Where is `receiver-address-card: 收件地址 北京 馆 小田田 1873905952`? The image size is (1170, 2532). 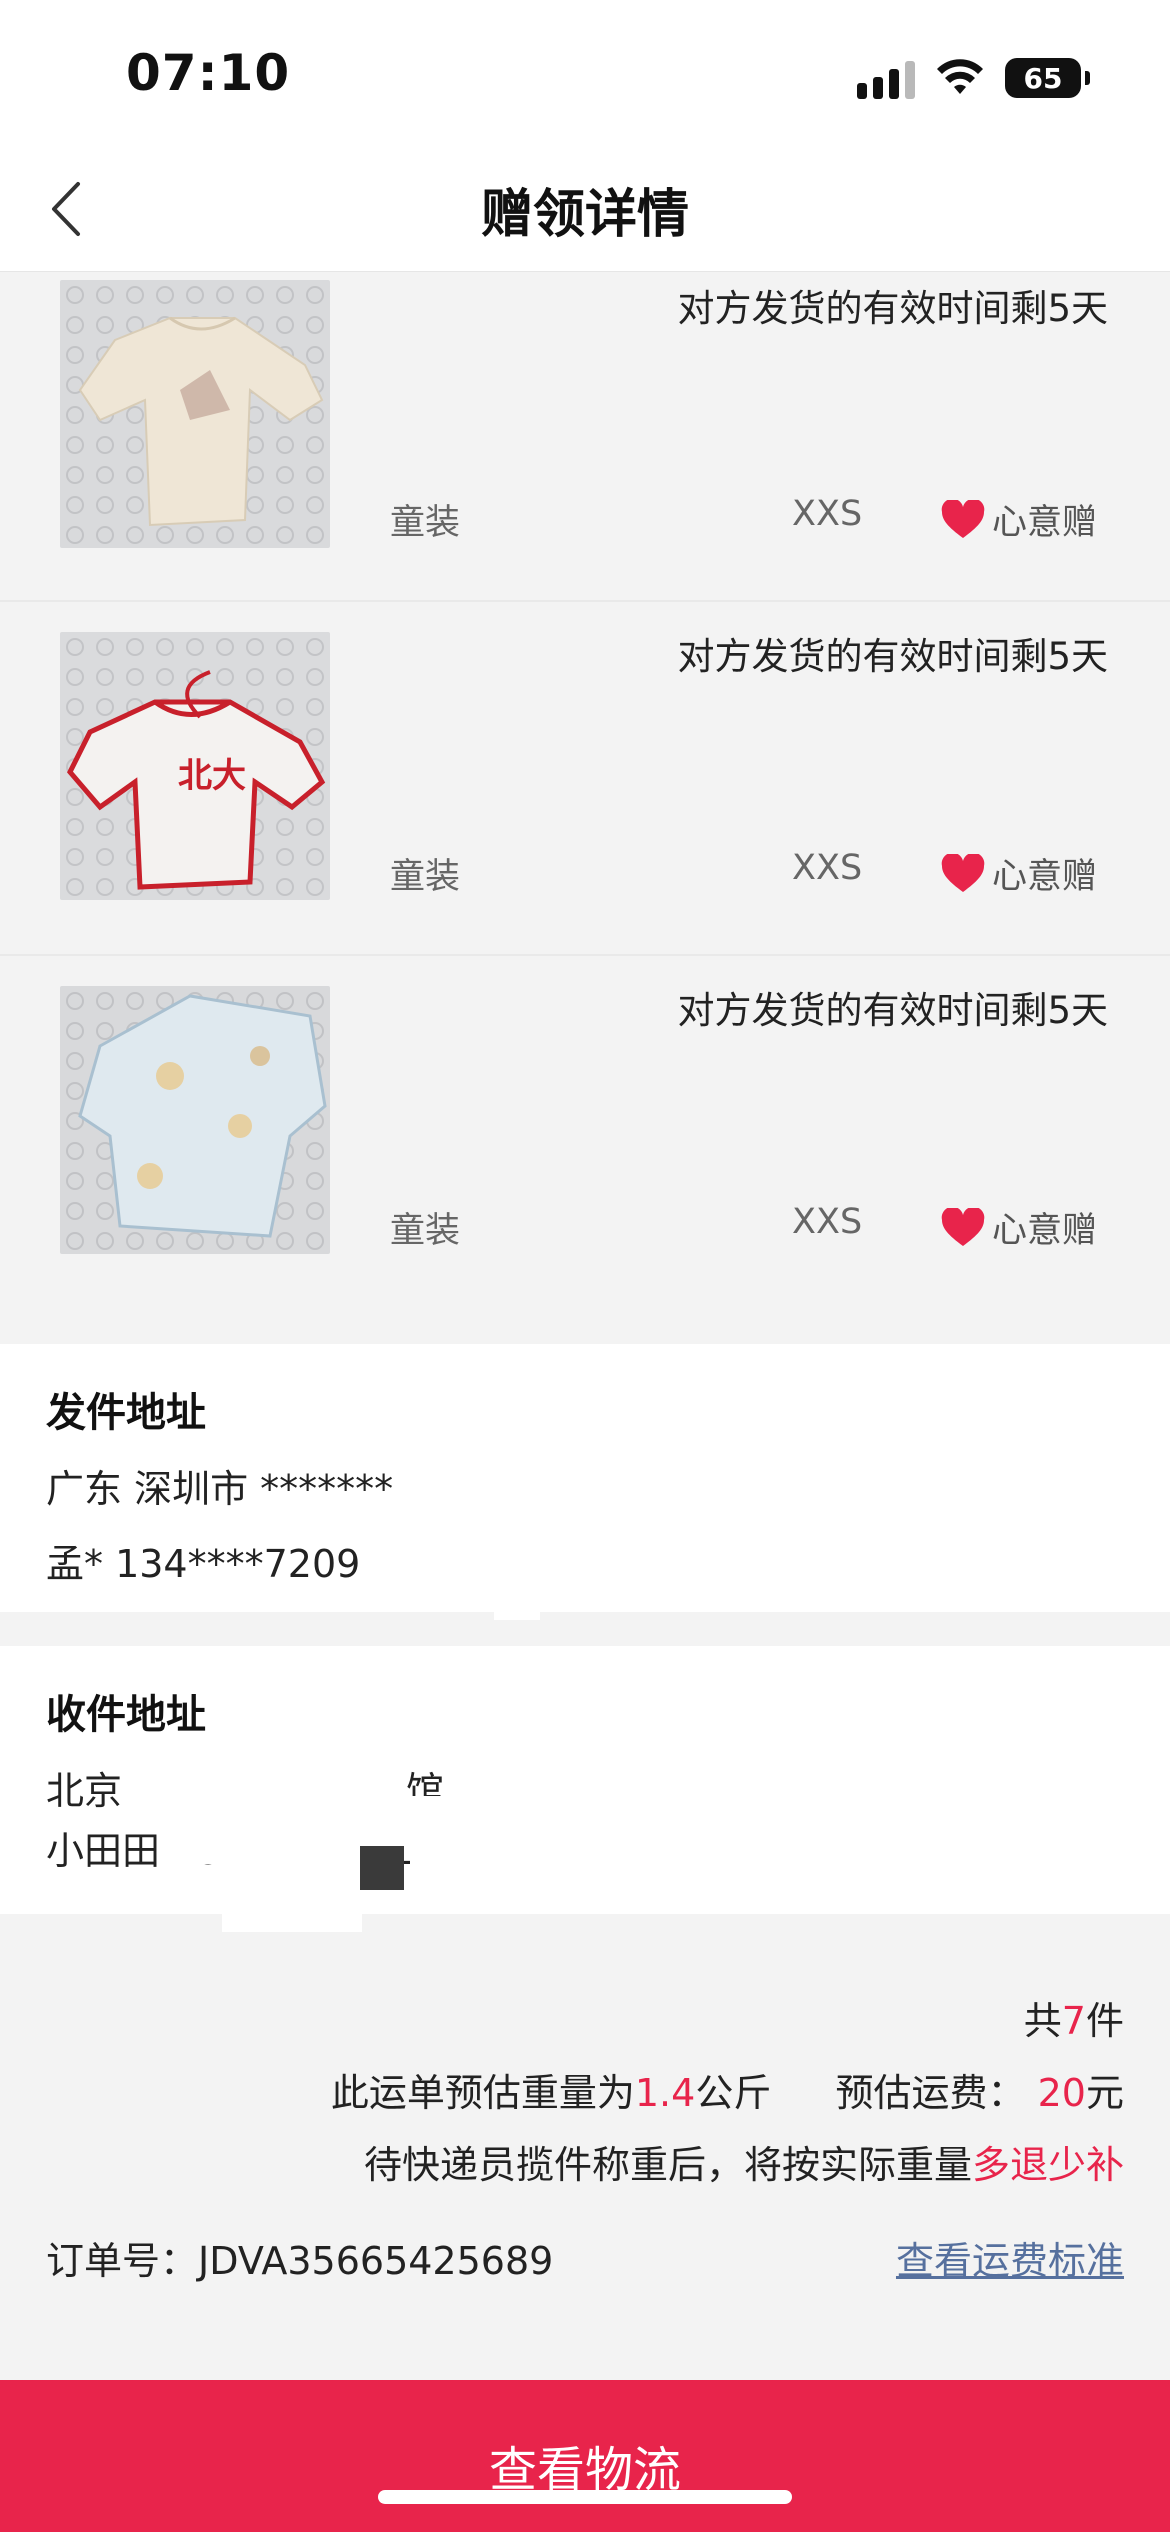 receiver-address-card: 收件地址 北京 馆 小田田 1873905952 is located at coordinates (585, 1780).